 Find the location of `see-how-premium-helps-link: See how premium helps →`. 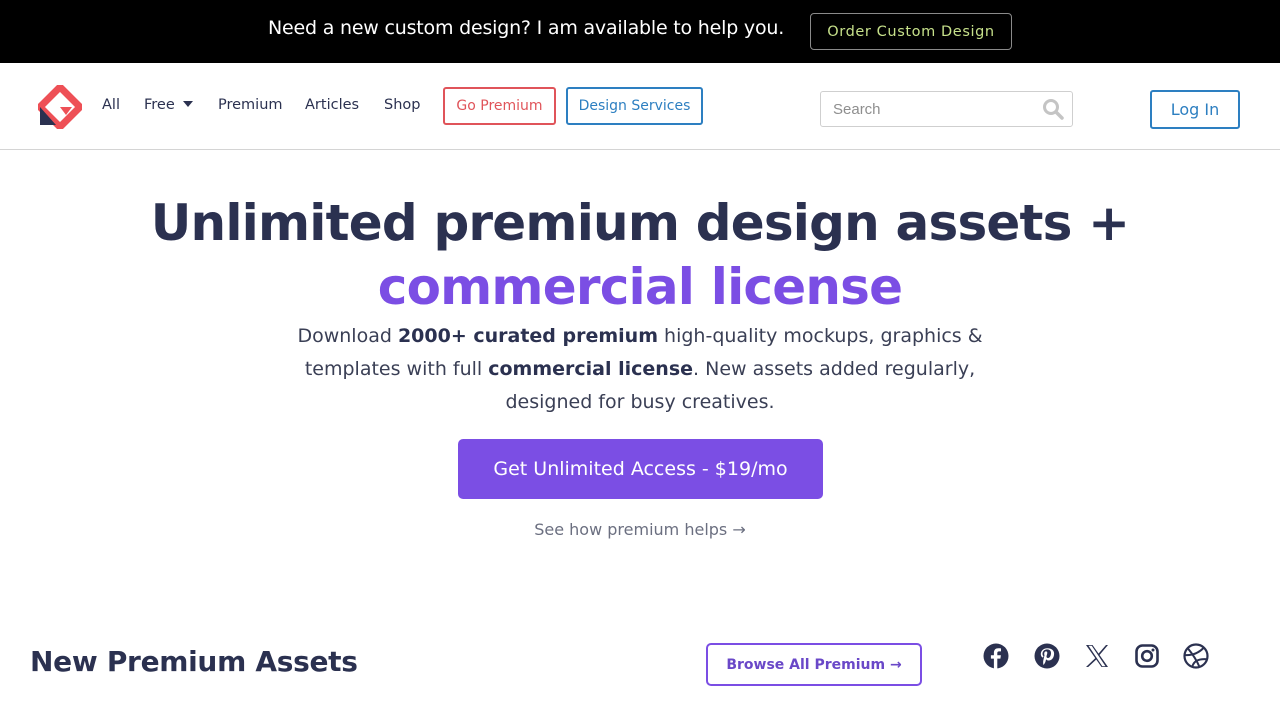

see-how-premium-helps-link: See how premium helps → is located at coordinates (640, 529).